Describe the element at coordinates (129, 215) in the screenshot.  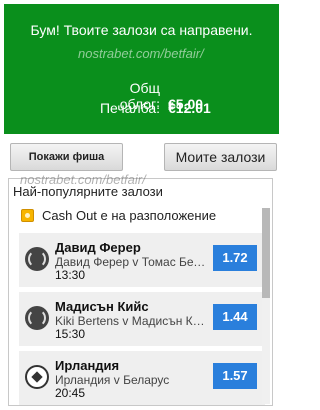
I see `cashout-label: Cash Out е на разположение` at that location.